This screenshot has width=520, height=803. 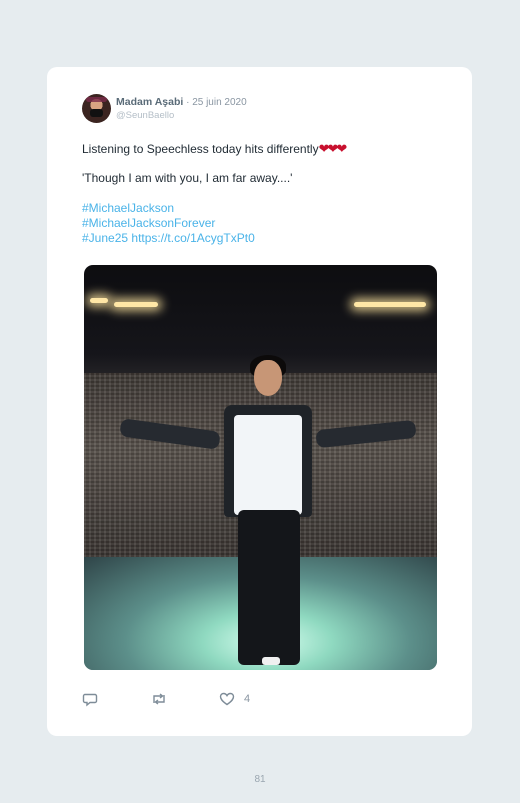 What do you see at coordinates (219, 102) in the screenshot?
I see `tweet-date: 25 juin 2020` at bounding box center [219, 102].